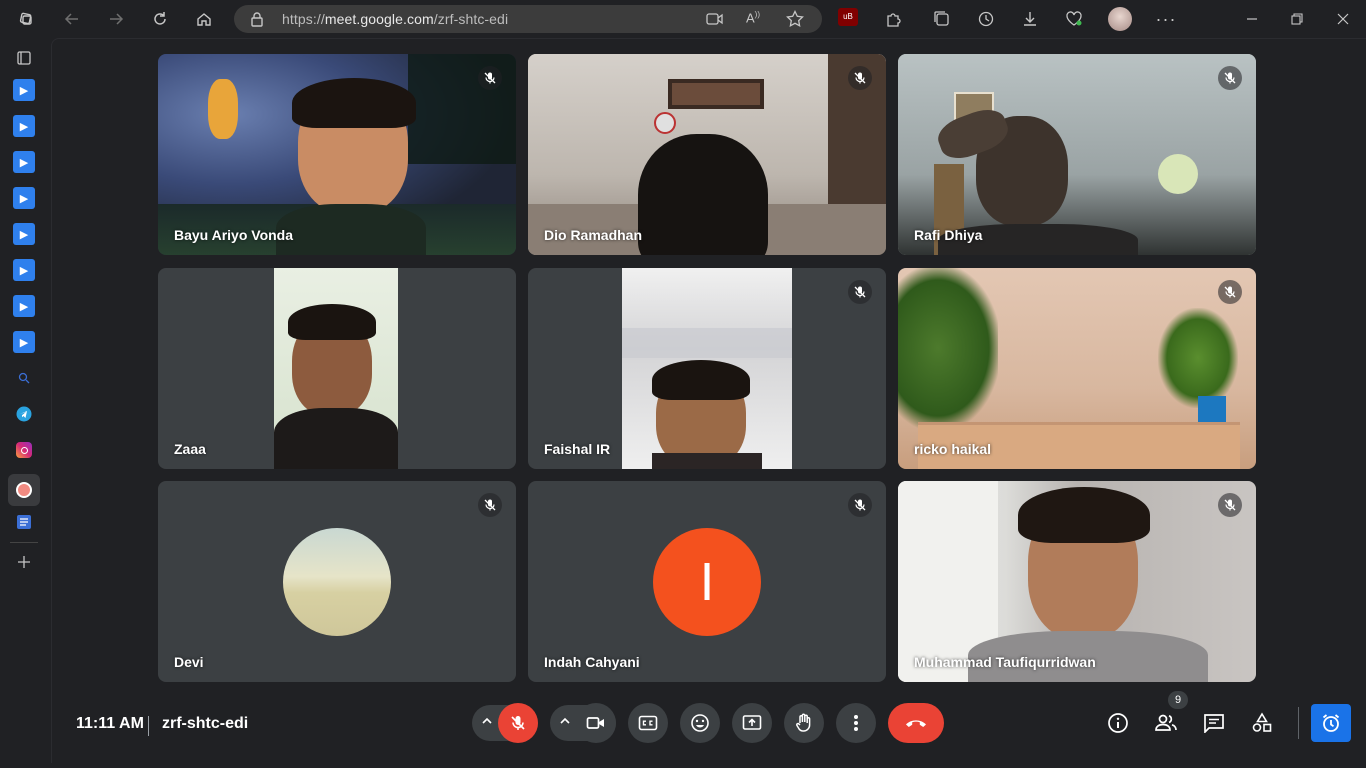 This screenshot has height=768, width=1366. I want to click on extensions-puzzle-icon, so click(894, 19).